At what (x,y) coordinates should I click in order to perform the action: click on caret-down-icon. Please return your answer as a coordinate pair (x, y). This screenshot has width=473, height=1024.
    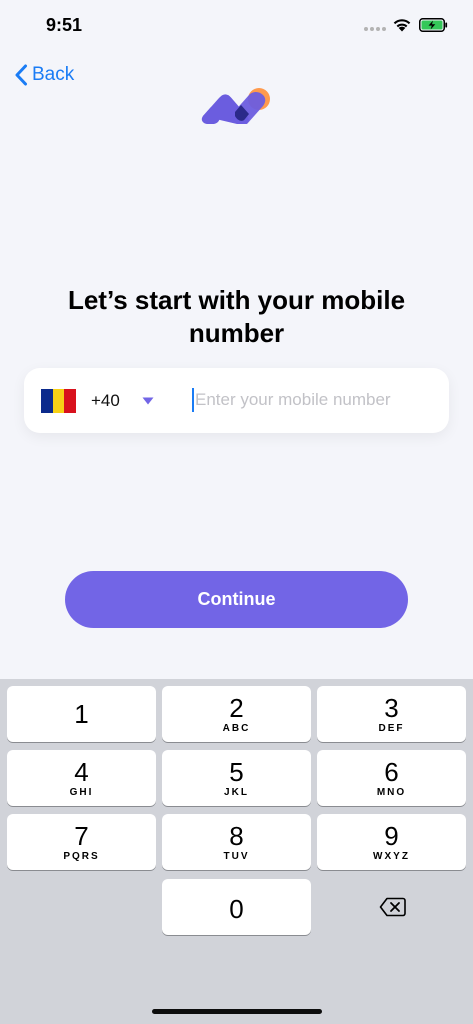
    Looking at the image, I should click on (148, 401).